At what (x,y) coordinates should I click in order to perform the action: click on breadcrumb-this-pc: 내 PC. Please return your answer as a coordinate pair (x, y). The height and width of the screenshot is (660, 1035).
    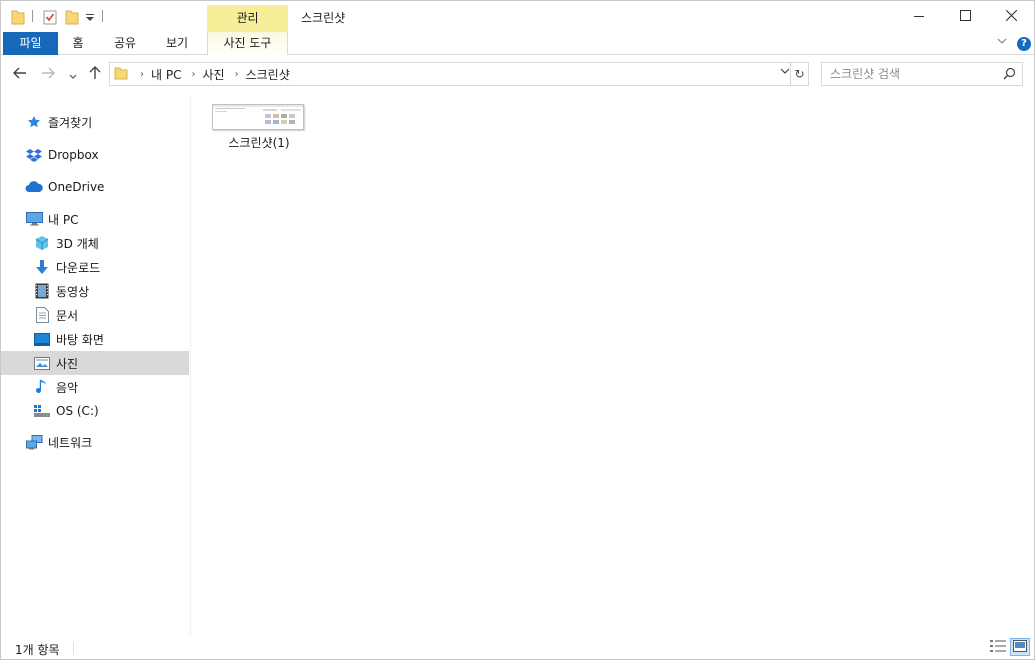
    Looking at the image, I should click on (166, 74).